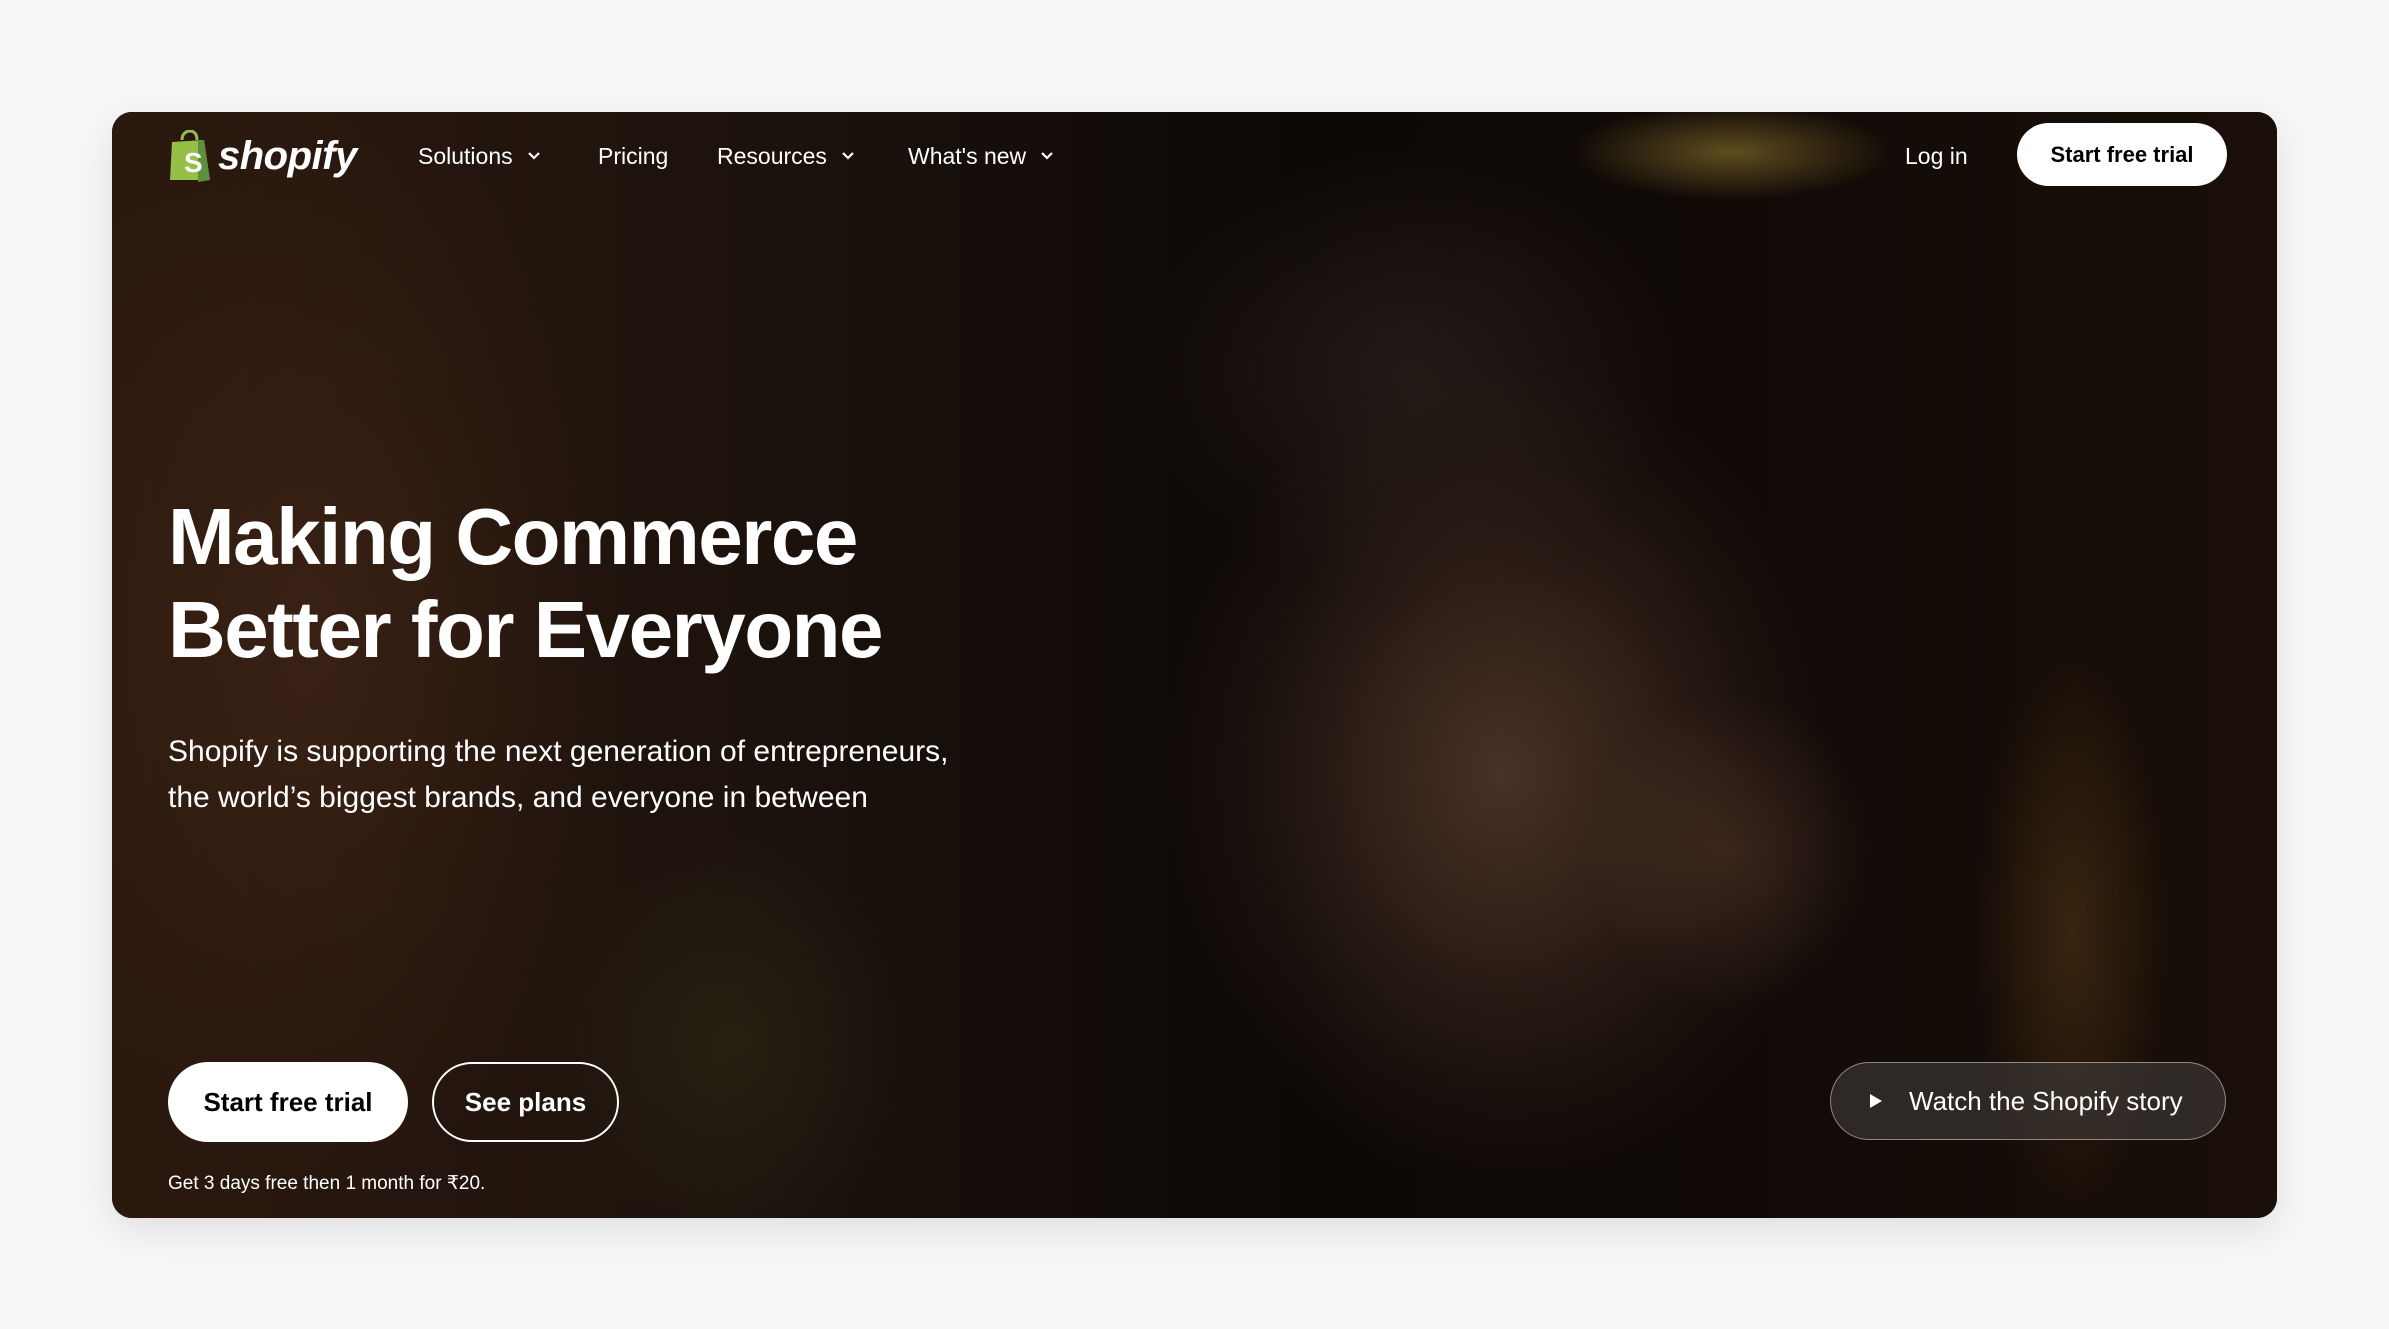 The image size is (2389, 1329). What do you see at coordinates (525, 1102) in the screenshot?
I see `see-plans-button: See plans` at bounding box center [525, 1102].